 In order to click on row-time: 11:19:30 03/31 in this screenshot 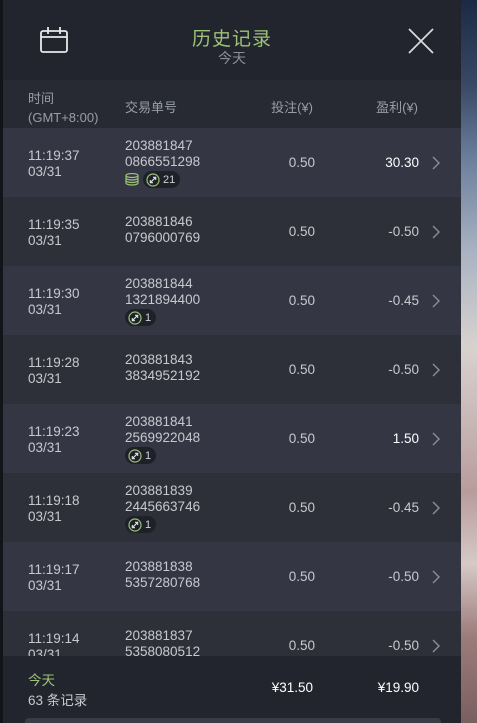, I will do `click(54, 302)`.